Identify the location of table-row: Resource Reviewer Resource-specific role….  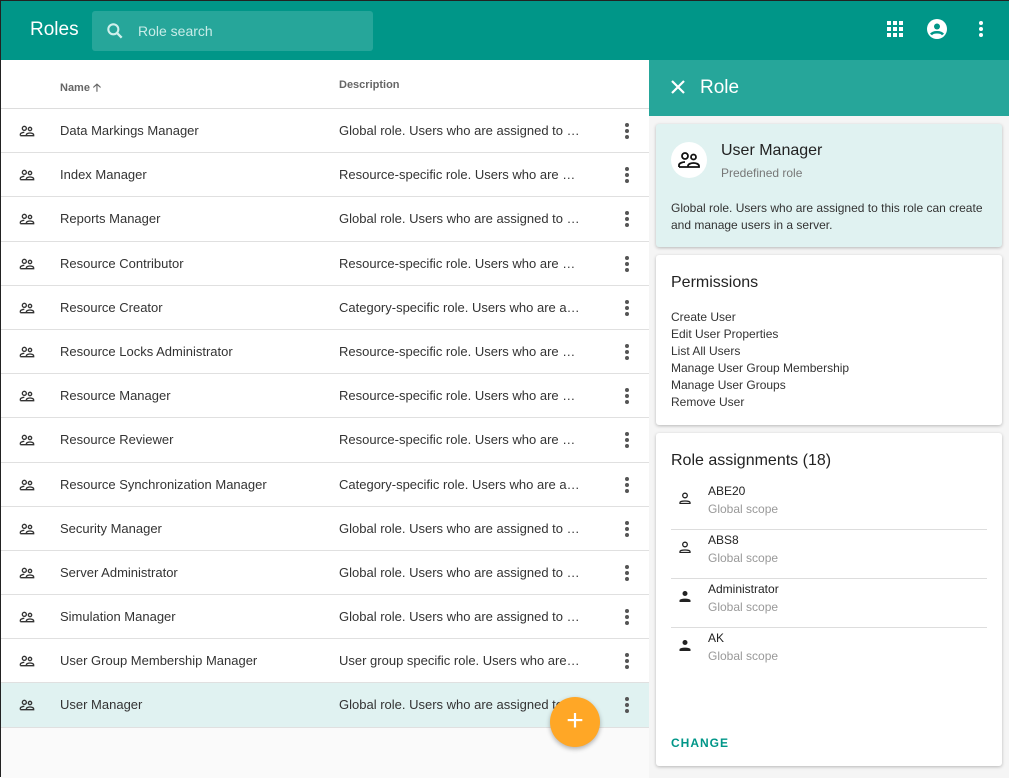
(325, 440).